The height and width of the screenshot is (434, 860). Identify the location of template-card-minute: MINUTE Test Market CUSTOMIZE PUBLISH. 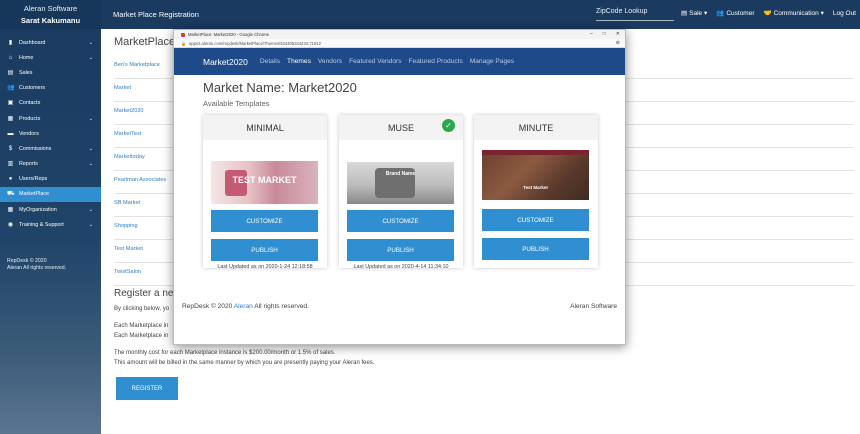
(536, 191).